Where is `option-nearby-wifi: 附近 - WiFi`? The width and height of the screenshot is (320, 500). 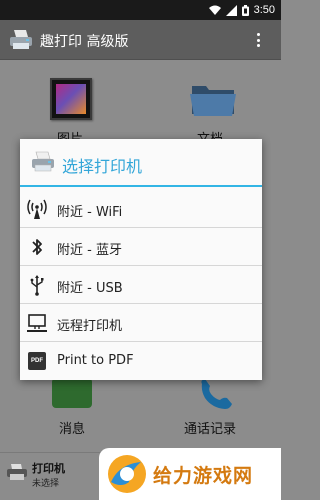
option-nearby-wifi: 附近 - WiFi is located at coordinates (141, 209).